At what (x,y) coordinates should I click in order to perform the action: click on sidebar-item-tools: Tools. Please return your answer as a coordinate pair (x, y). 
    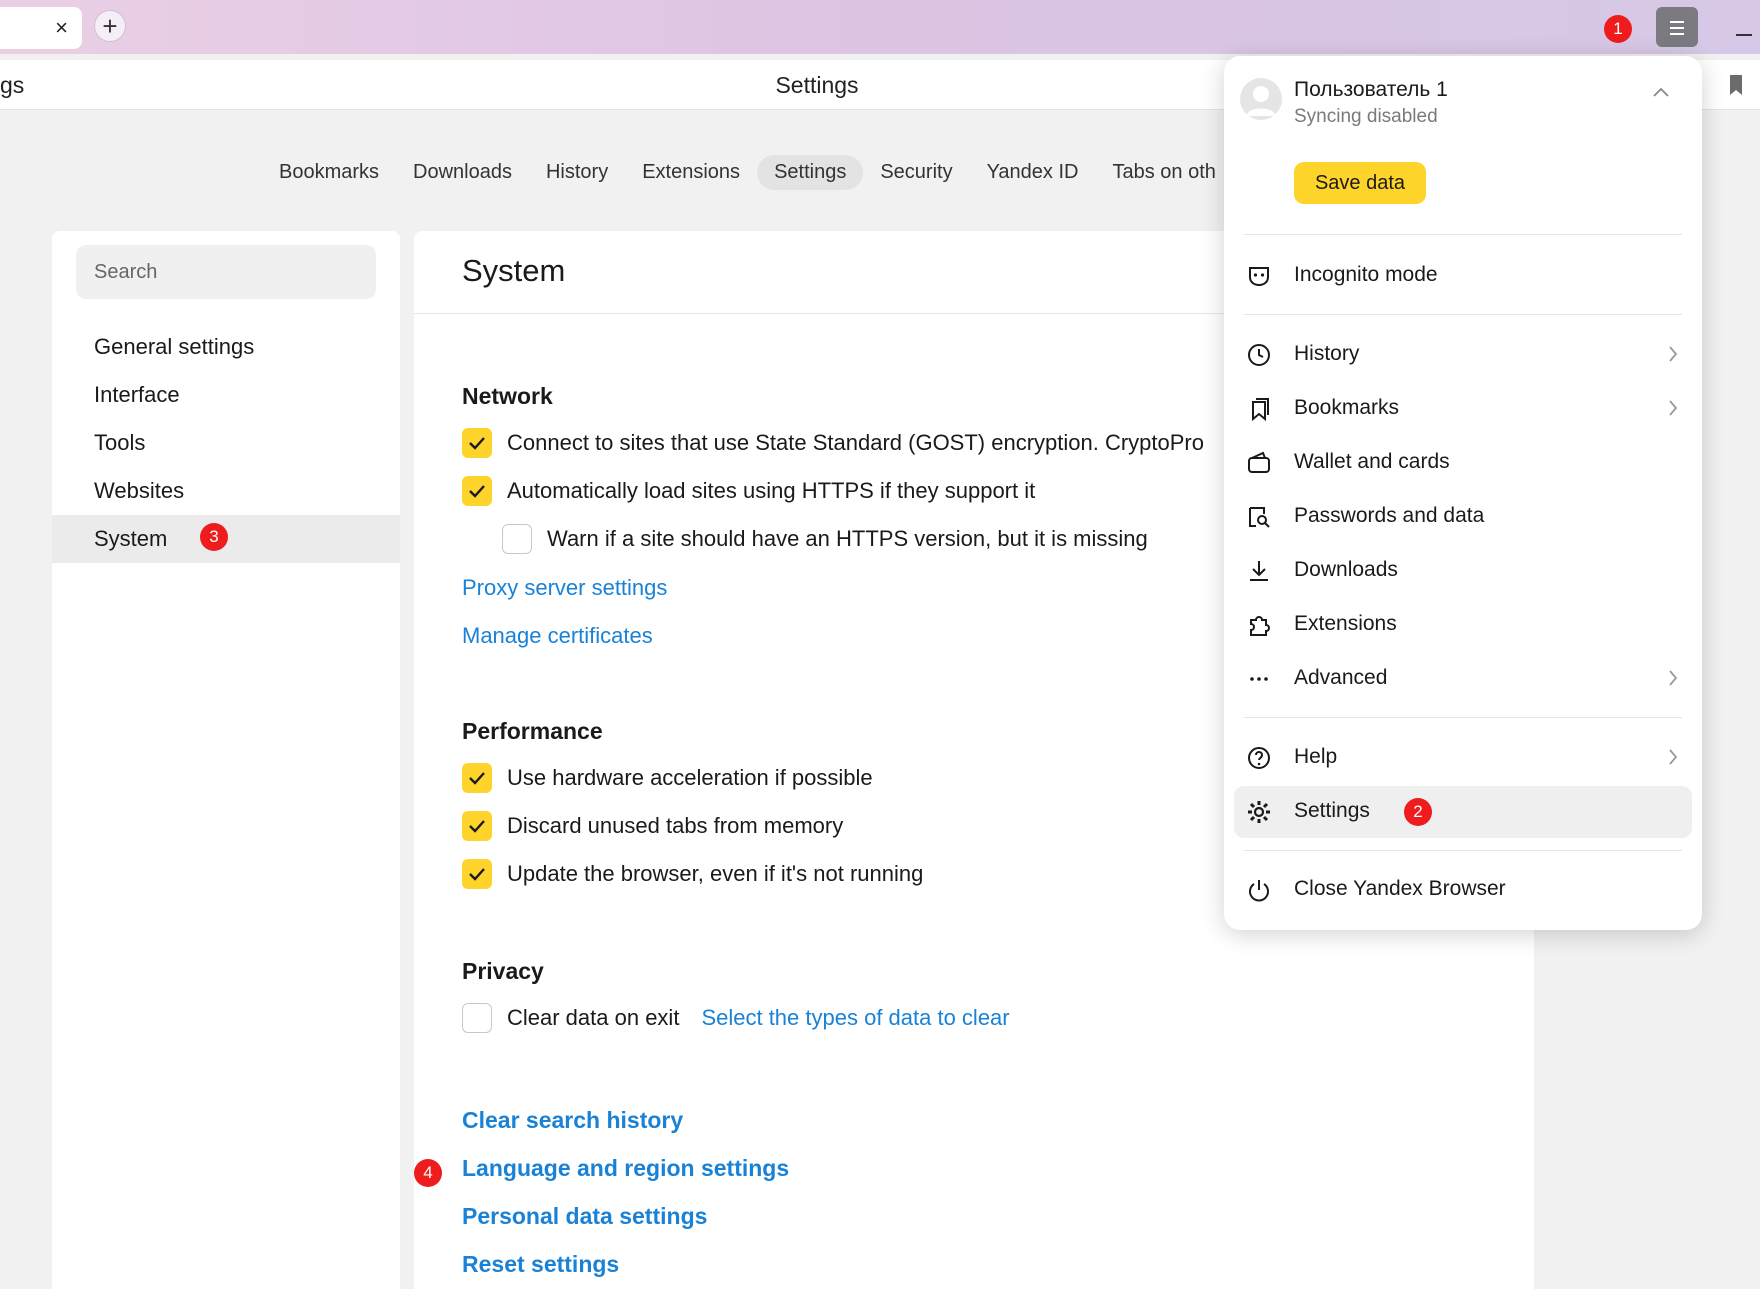
    Looking at the image, I should click on (226, 443).